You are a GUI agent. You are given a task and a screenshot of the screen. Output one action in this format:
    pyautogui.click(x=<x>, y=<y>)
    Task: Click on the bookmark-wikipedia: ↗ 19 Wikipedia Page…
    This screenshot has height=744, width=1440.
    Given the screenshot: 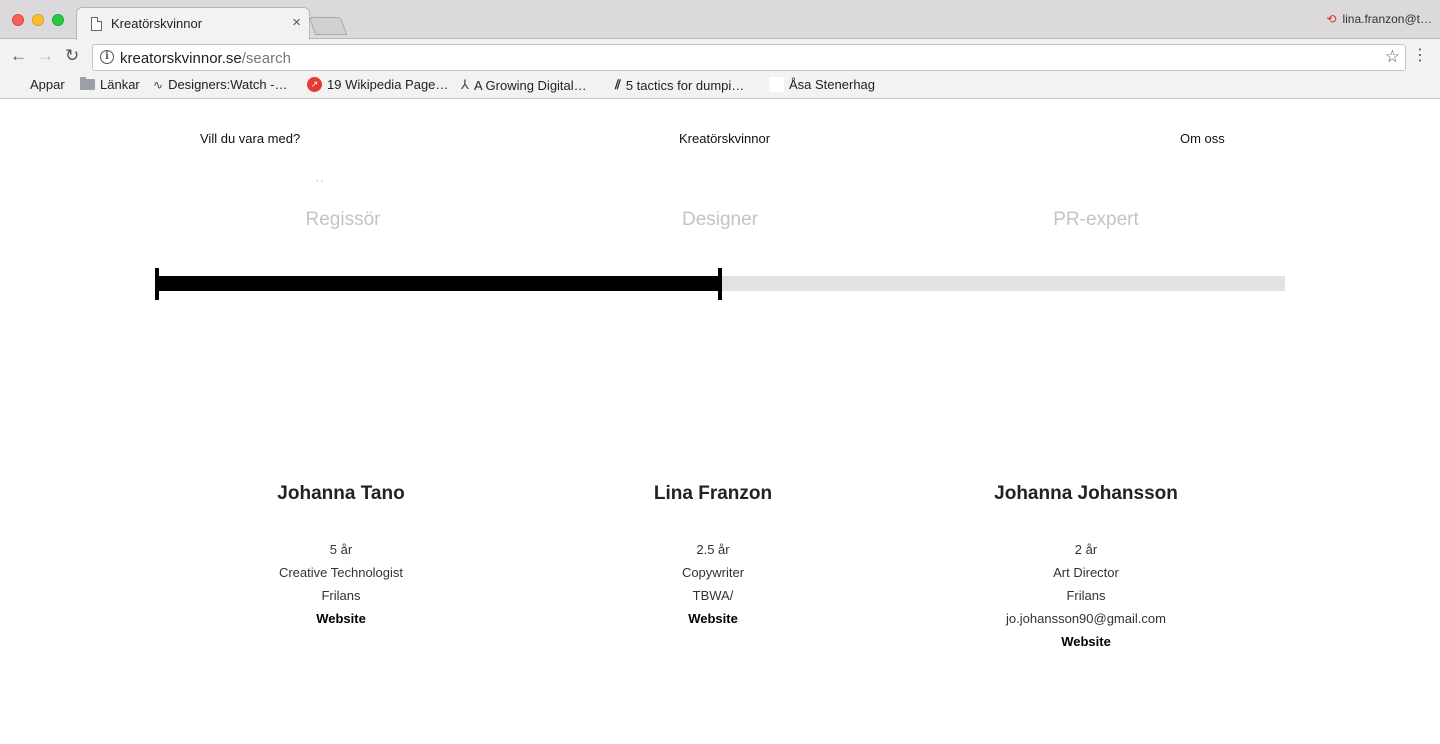 What is the action you would take?
    pyautogui.click(x=377, y=84)
    